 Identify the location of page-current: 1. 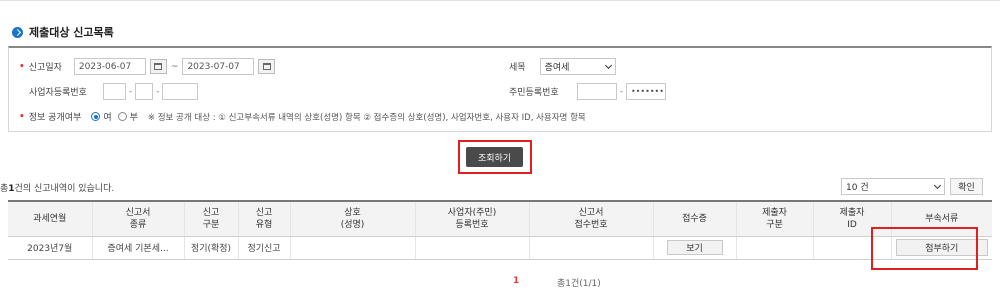
(516, 281).